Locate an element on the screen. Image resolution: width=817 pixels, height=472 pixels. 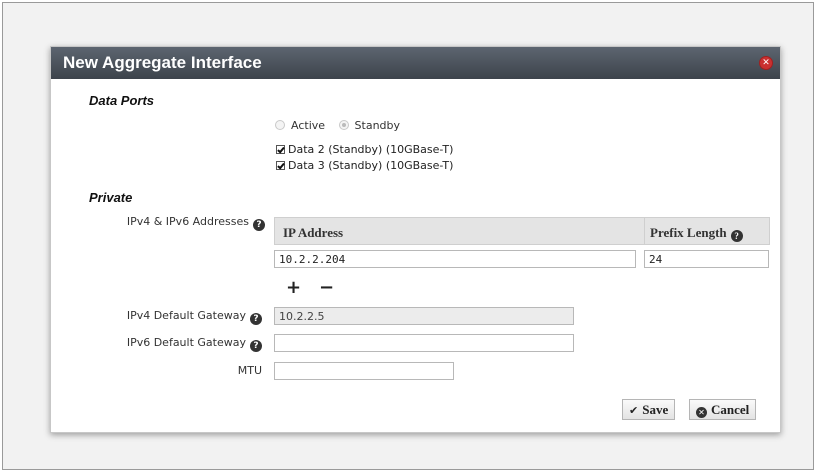
private-heading: Private is located at coordinates (111, 197).